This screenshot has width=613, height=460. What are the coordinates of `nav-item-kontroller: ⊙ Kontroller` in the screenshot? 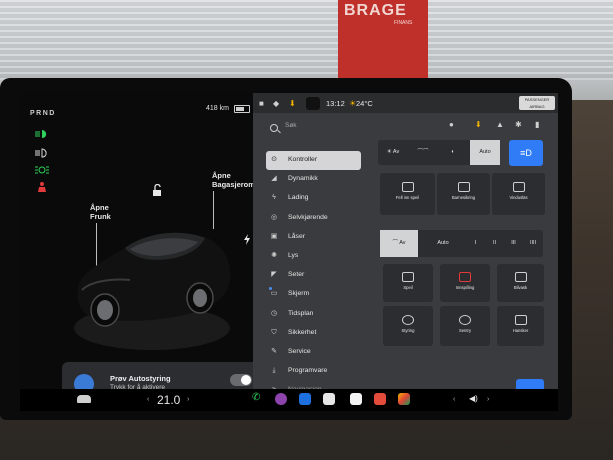 It's located at (313, 161).